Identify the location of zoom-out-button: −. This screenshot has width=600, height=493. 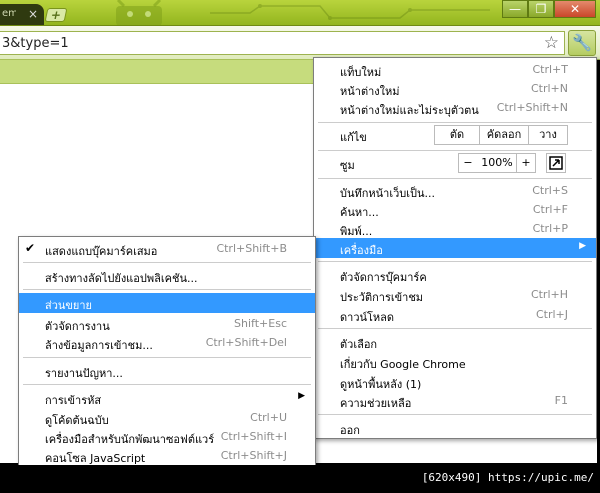
(468, 163).